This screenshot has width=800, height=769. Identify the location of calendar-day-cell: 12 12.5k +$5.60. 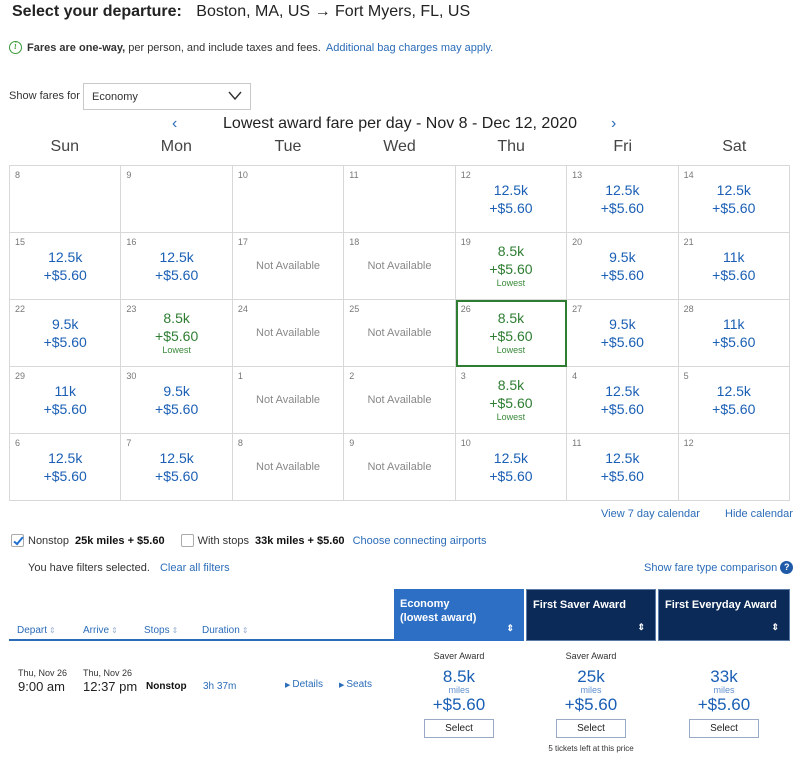
(511, 199).